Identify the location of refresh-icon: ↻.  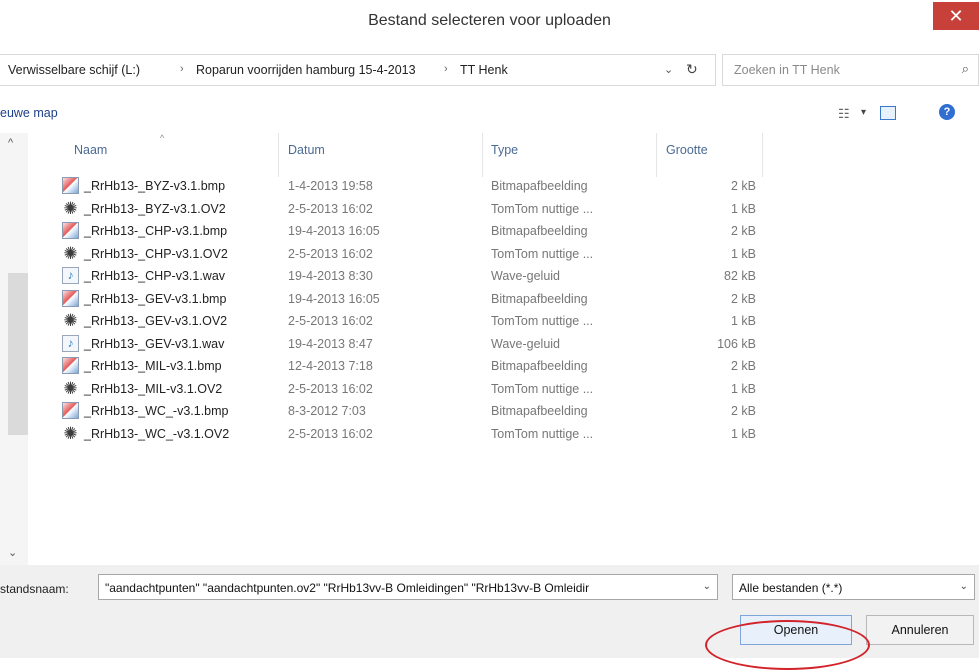
(692, 69).